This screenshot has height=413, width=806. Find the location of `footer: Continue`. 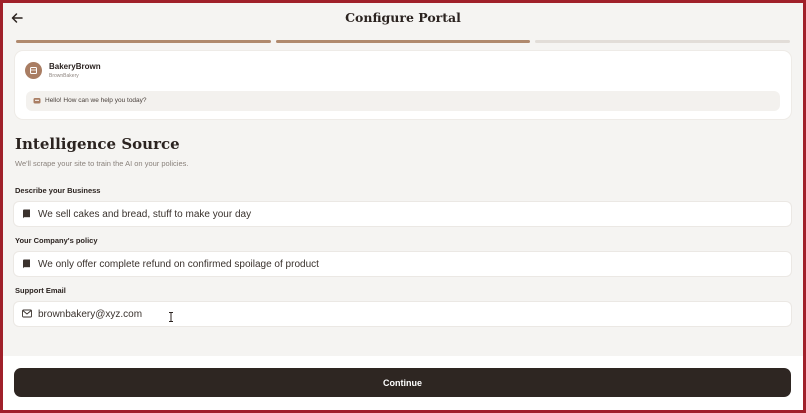

footer: Continue is located at coordinates (403, 383).